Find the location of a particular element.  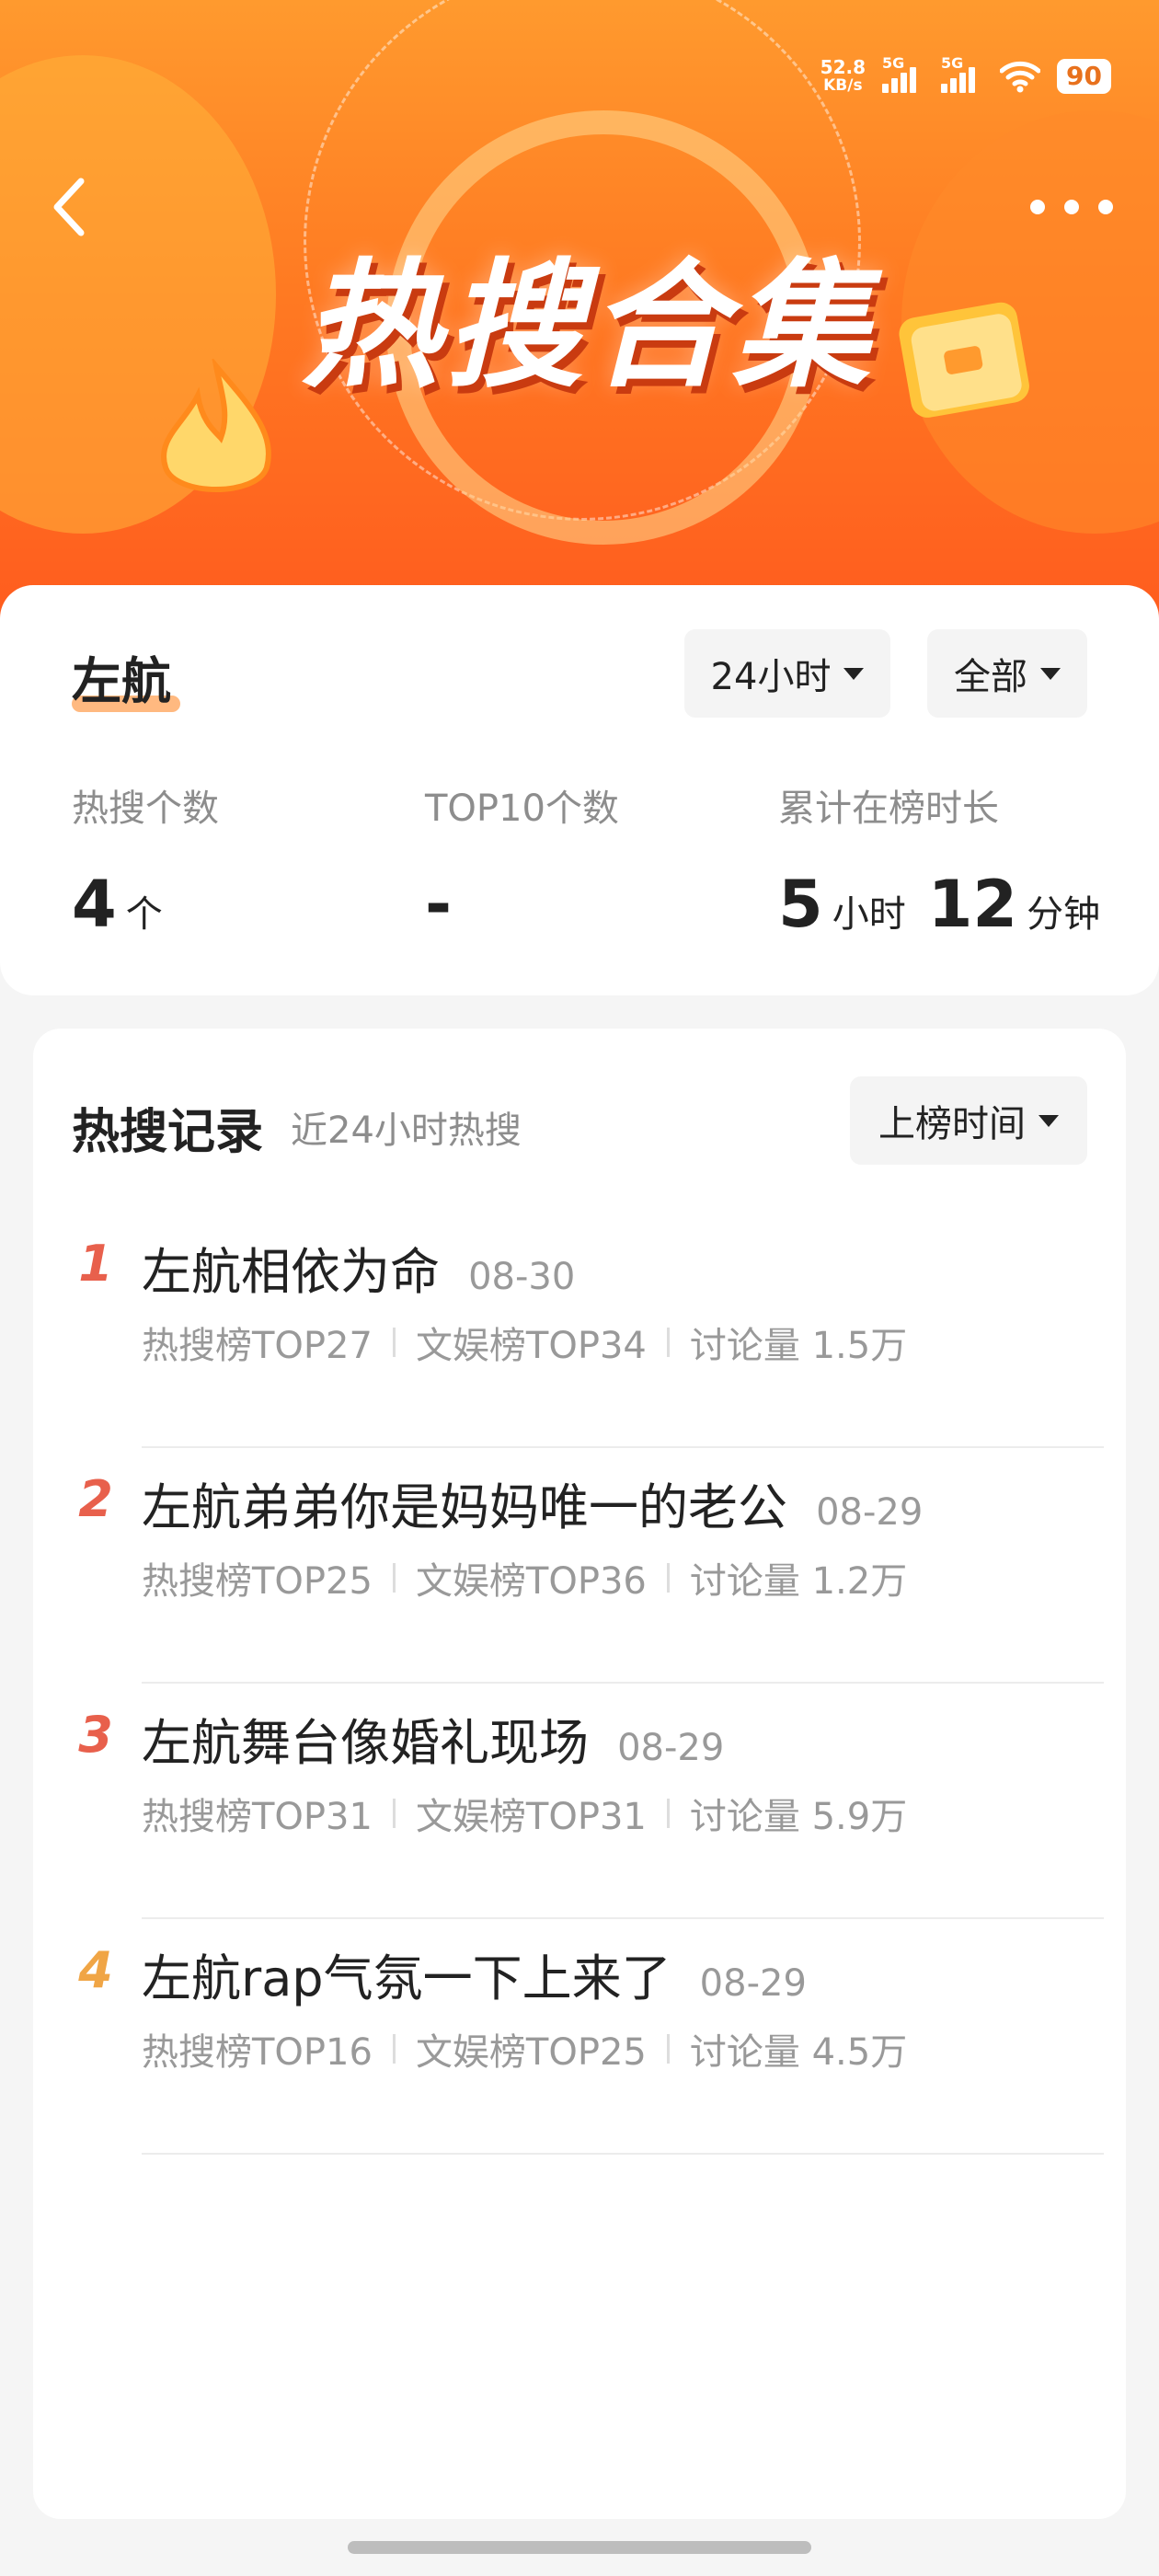

stat-hot-count: 热搜个数 4 个 is located at coordinates (145, 865).